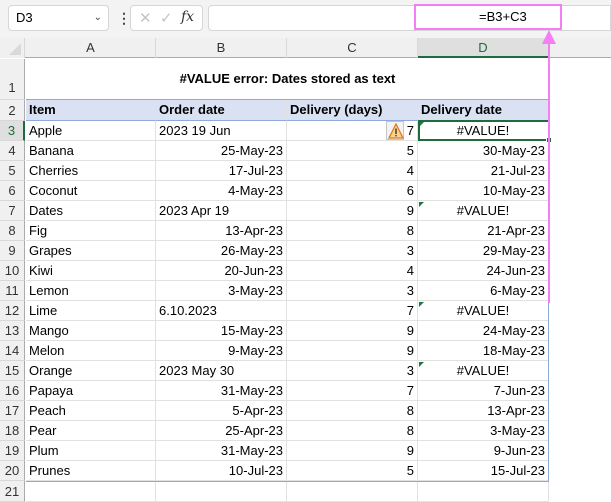 The width and height of the screenshot is (611, 502). What do you see at coordinates (12, 48) in the screenshot?
I see `select-all-corner` at bounding box center [12, 48].